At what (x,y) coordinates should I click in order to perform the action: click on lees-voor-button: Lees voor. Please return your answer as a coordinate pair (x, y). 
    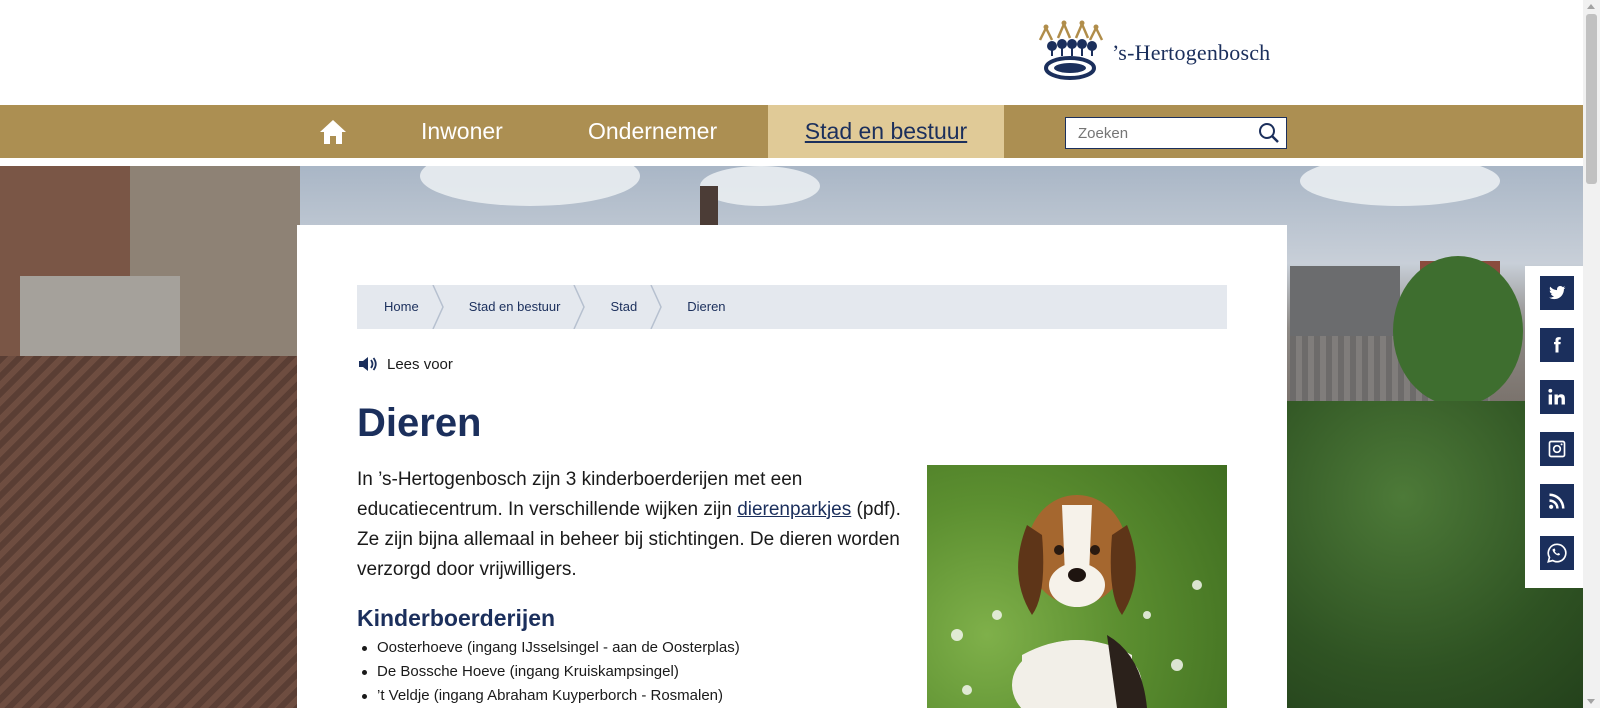
    Looking at the image, I should click on (405, 364).